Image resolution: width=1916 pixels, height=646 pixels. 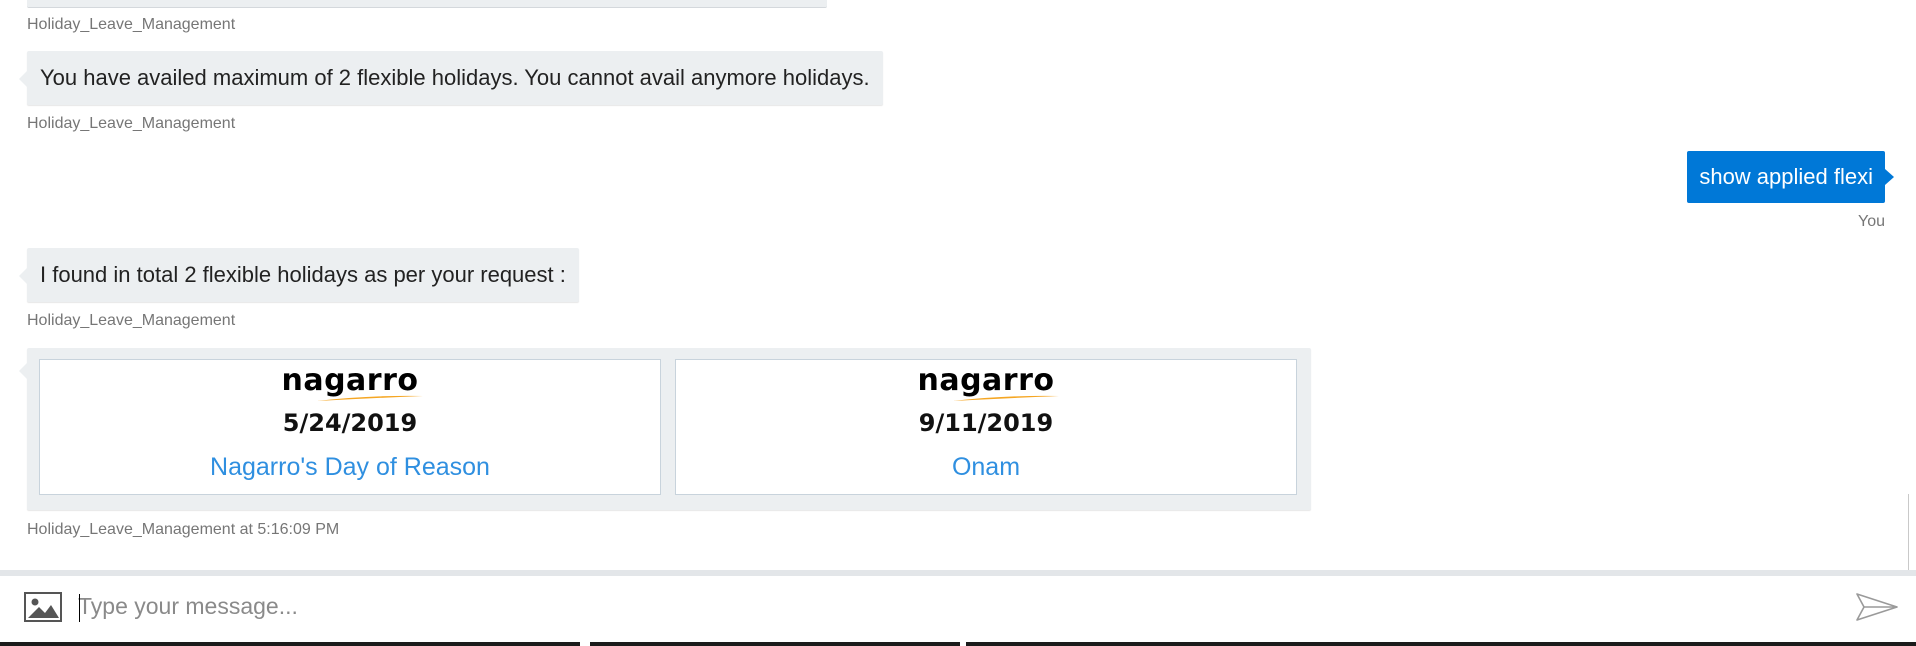 I want to click on chat-scrollbar, so click(x=1912, y=532).